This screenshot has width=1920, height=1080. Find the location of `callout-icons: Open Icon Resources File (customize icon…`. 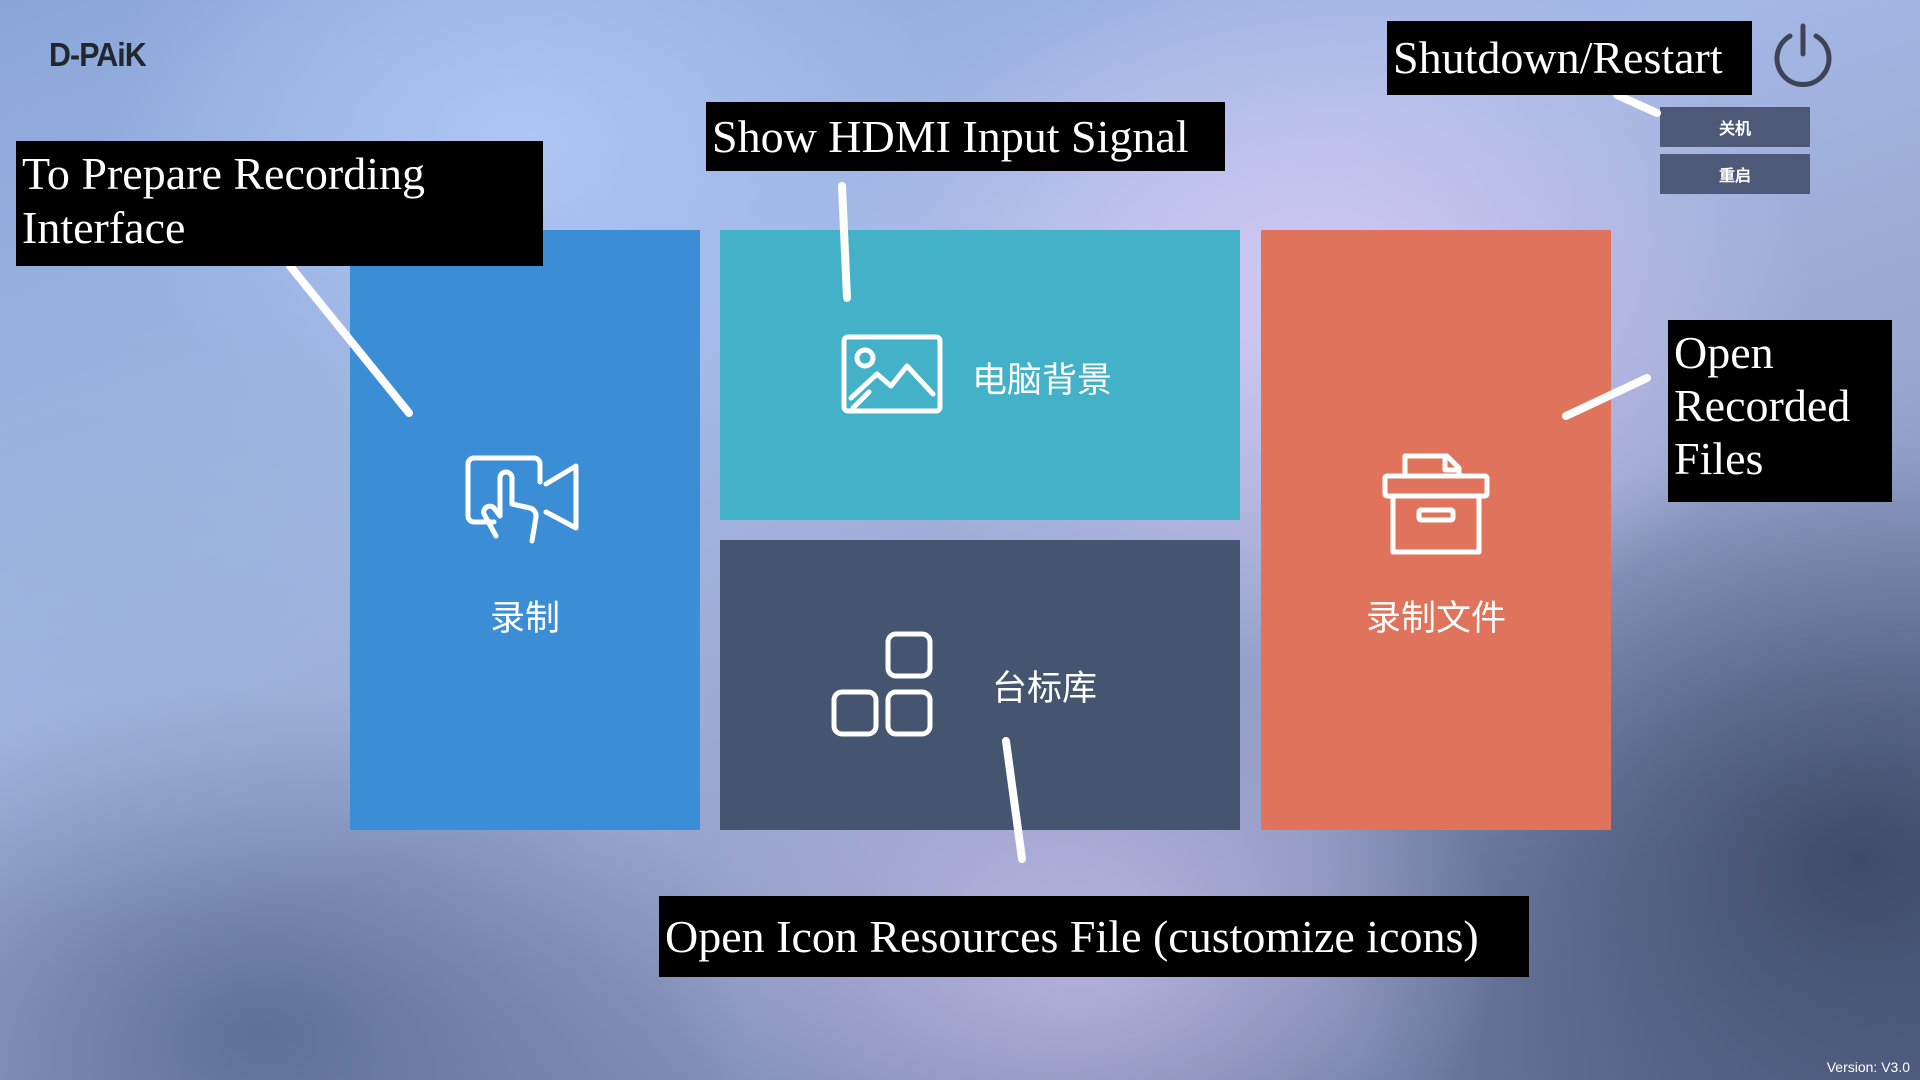

callout-icons: Open Icon Resources File (customize icon… is located at coordinates (1094, 936).